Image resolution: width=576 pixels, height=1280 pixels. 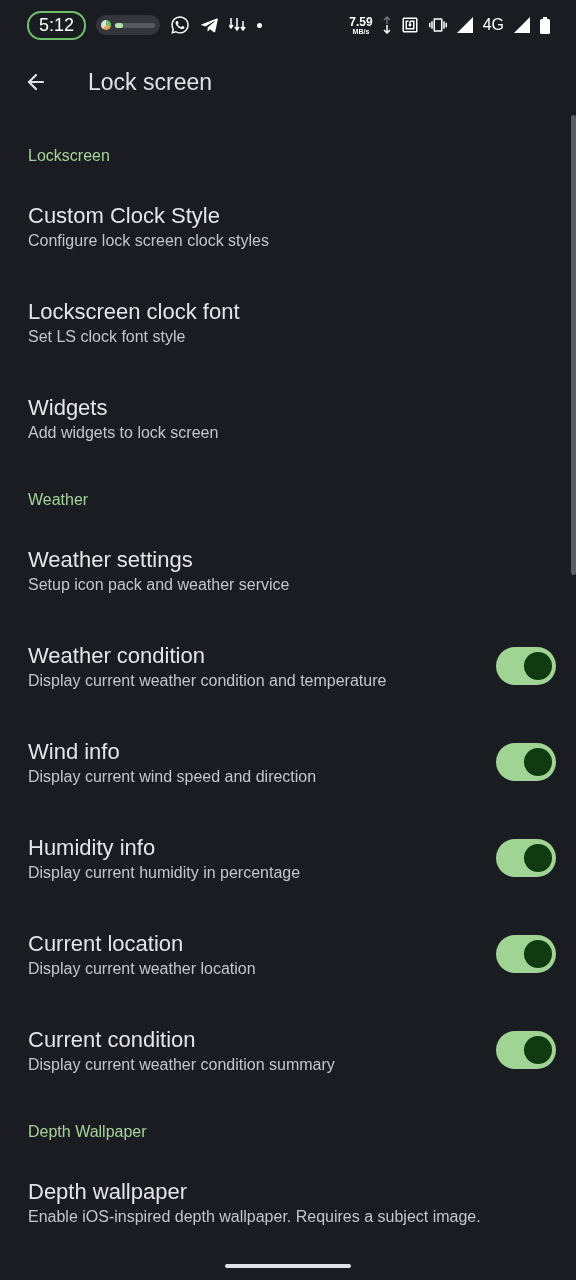 I want to click on vibrate-icon, so click(x=437, y=25).